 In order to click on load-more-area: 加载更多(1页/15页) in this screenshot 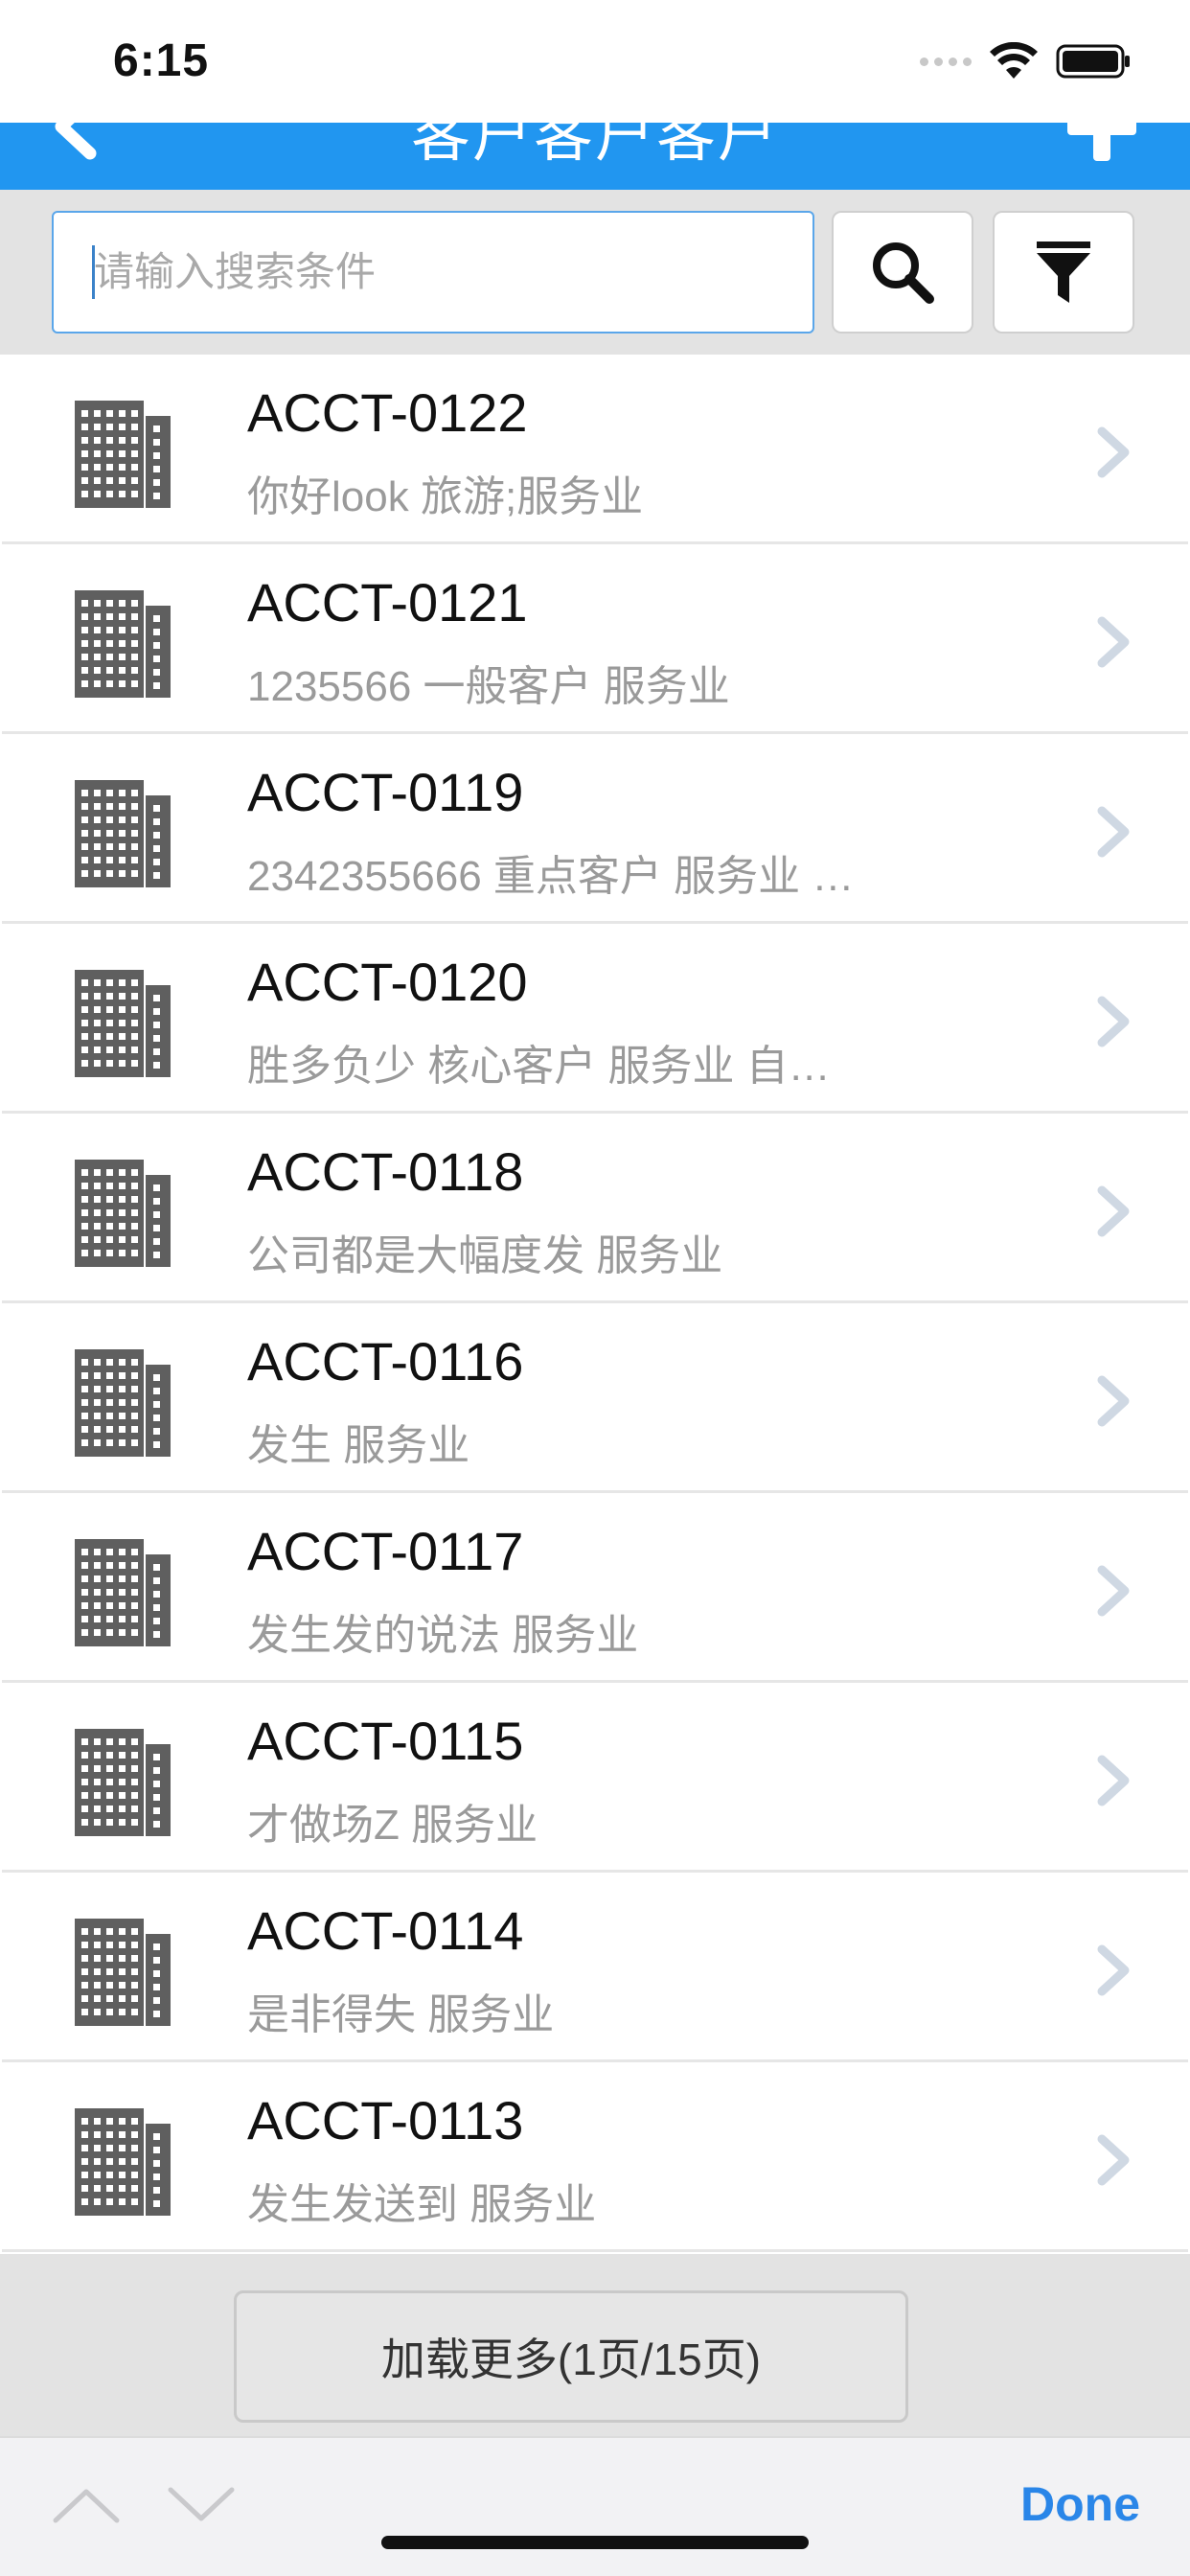, I will do `click(595, 2345)`.